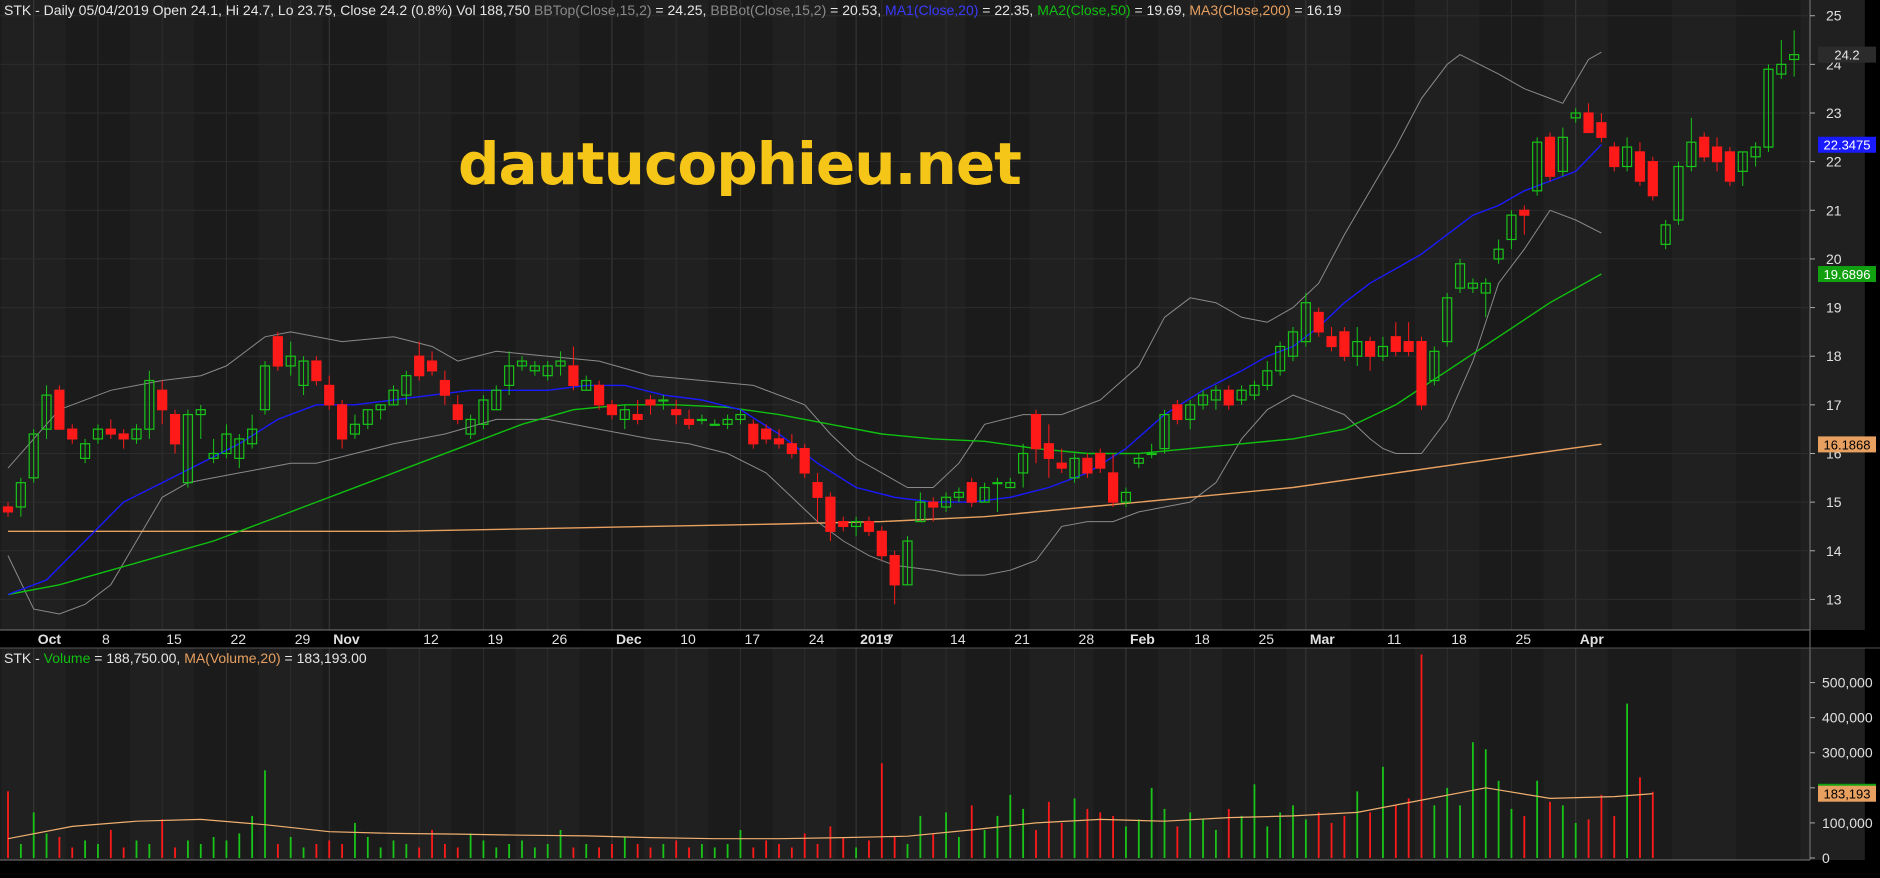 This screenshot has height=878, width=1880. What do you see at coordinates (768, 10) in the screenshot?
I see `bbbot-label: BBBot(Close,15,2)` at bounding box center [768, 10].